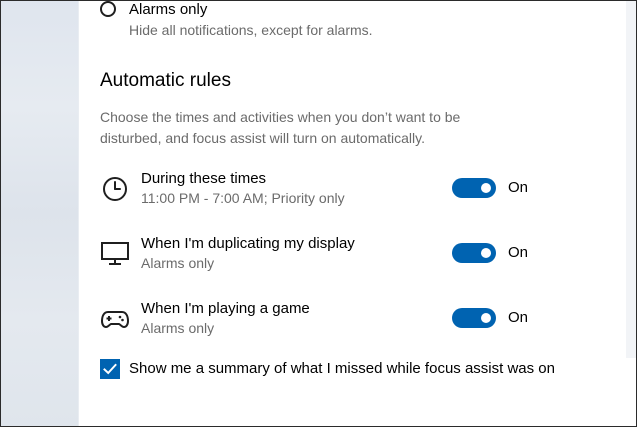 Image resolution: width=637 pixels, height=427 pixels. Describe the element at coordinates (165, 80) in the screenshot. I see `automatic-rules-heading: Automatic rules` at that location.